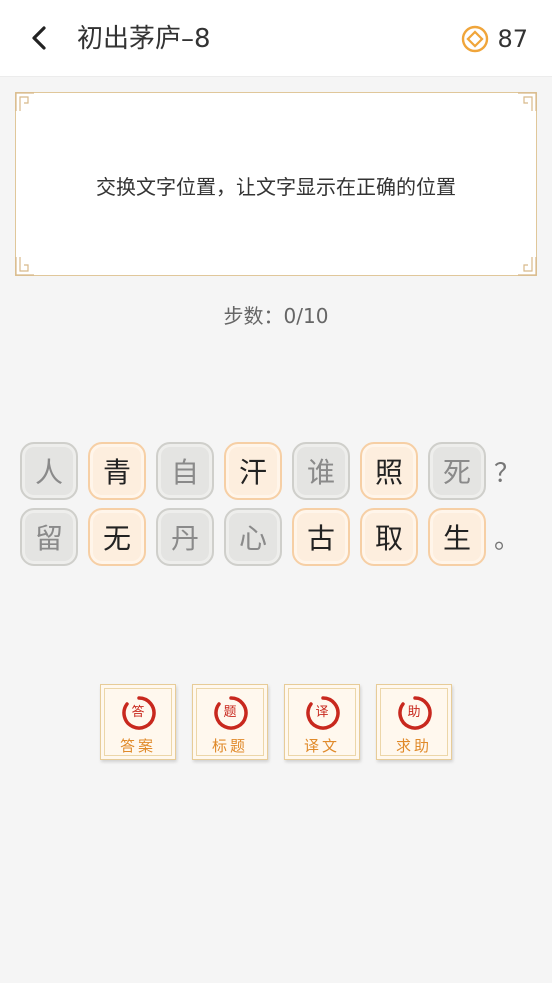 The height and width of the screenshot is (983, 552). Describe the element at coordinates (276, 38) in the screenshot. I see `top-bar: 初出茅庐–8 87` at that location.